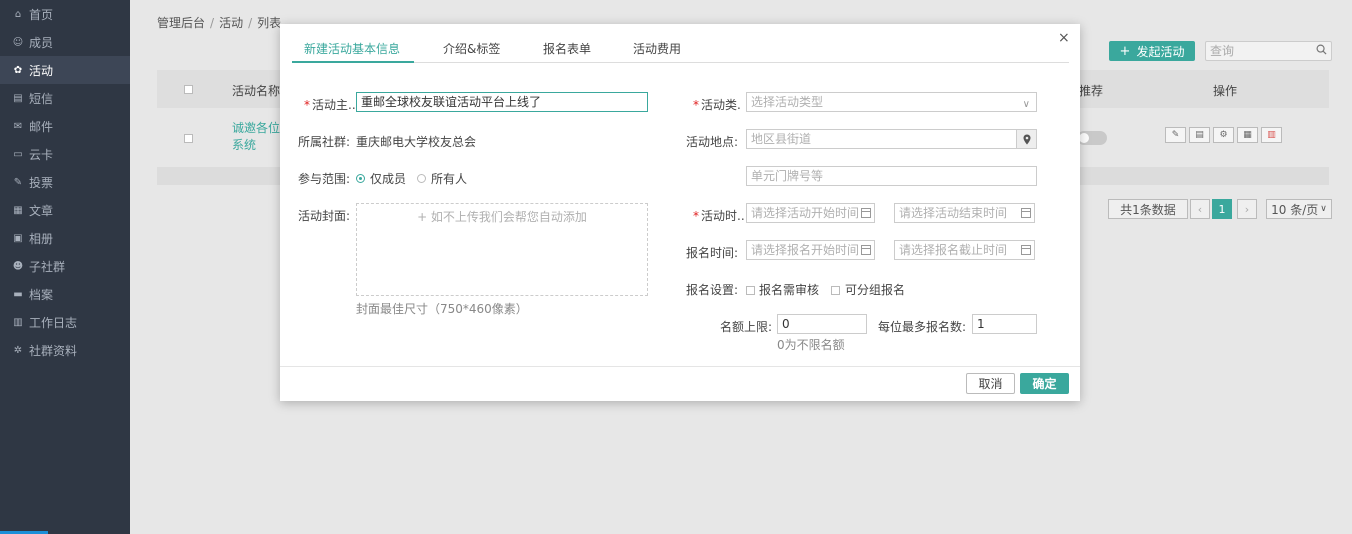 This screenshot has width=1352, height=534. Describe the element at coordinates (712, 290) in the screenshot. I see `signup-setting-label: 报名设置:` at that location.